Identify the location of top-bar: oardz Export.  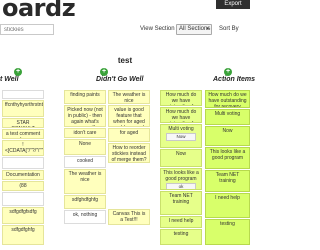
(125, 11).